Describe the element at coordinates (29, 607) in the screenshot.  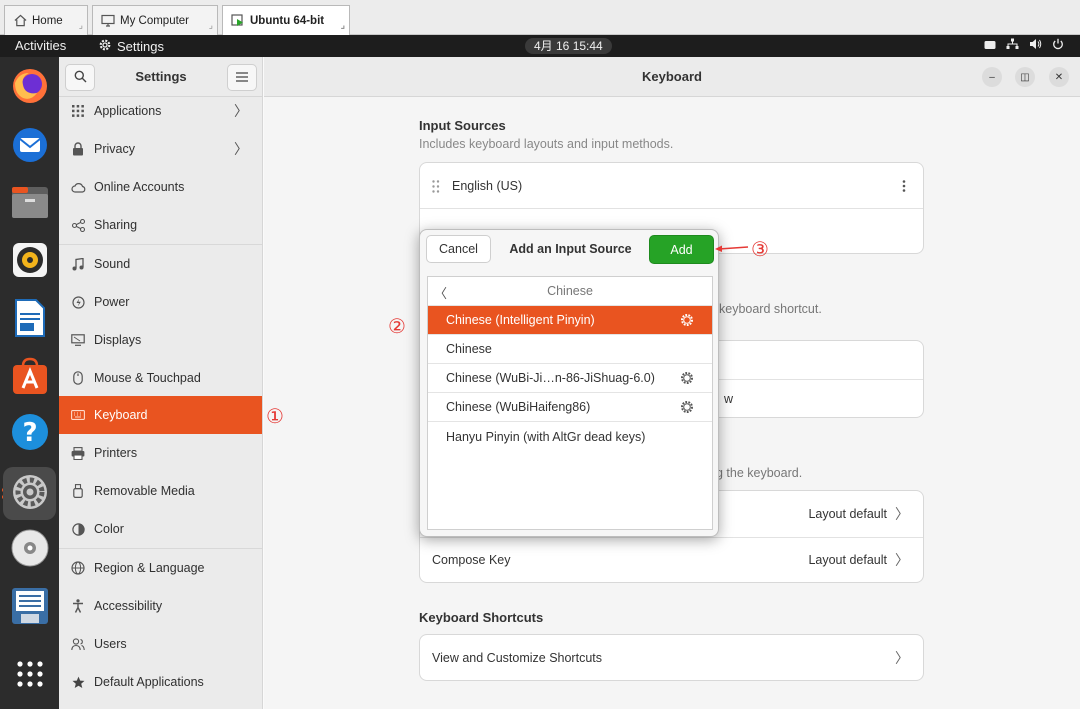
I see `dock-floppy` at that location.